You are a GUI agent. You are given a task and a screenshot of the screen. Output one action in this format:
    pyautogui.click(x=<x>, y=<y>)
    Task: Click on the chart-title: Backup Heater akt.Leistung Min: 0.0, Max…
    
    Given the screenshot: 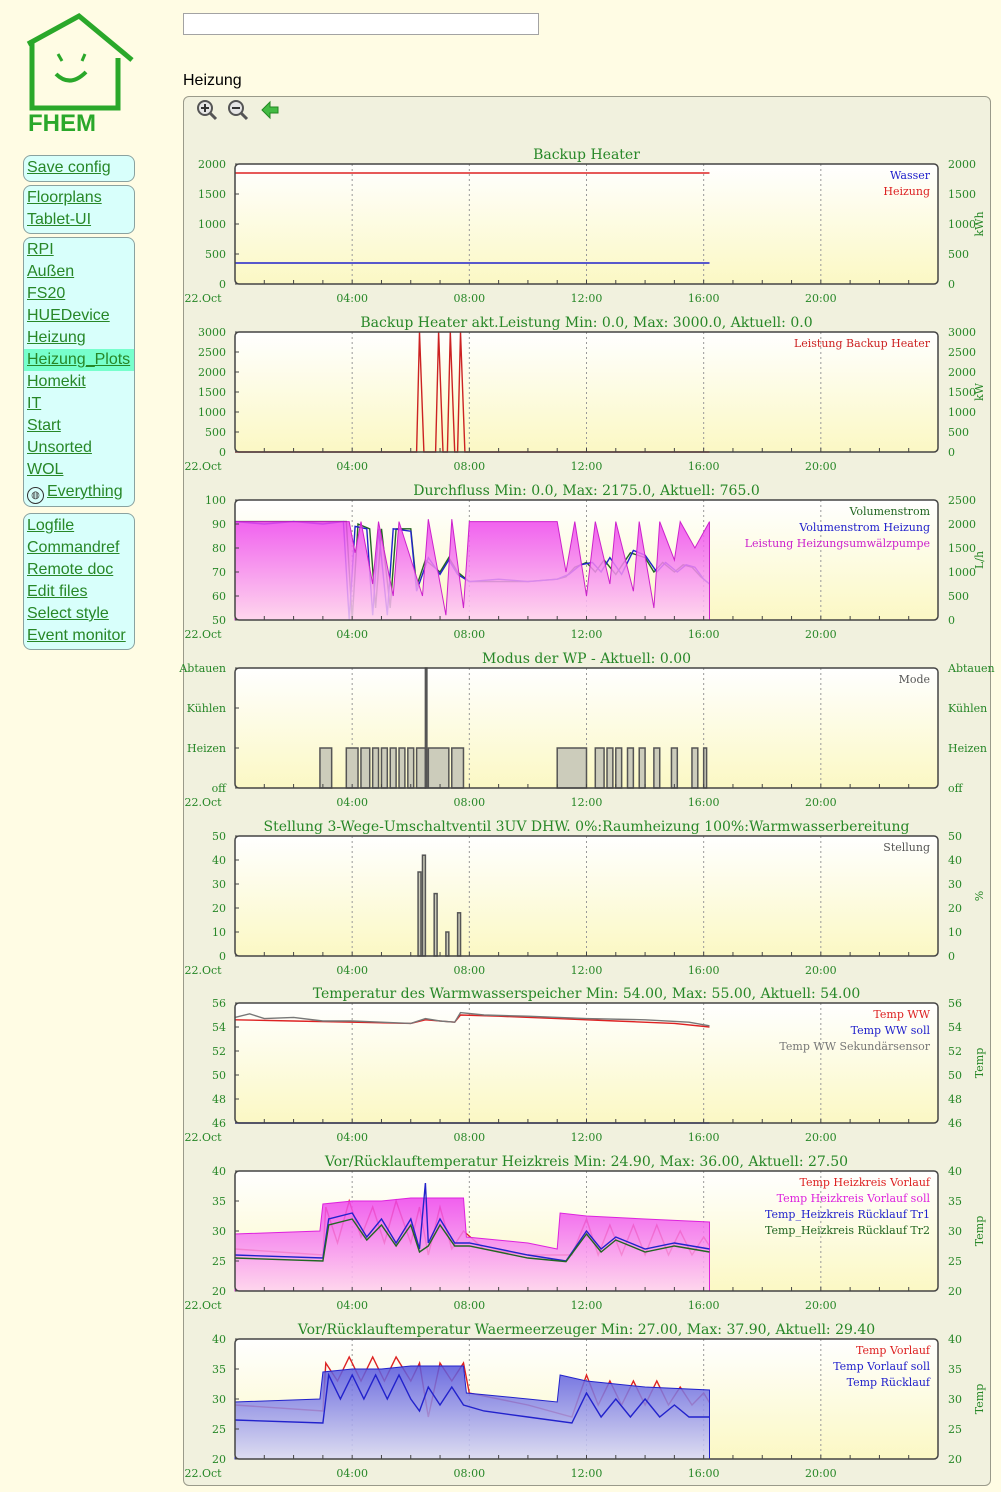 What is the action you would take?
    pyautogui.click(x=586, y=323)
    